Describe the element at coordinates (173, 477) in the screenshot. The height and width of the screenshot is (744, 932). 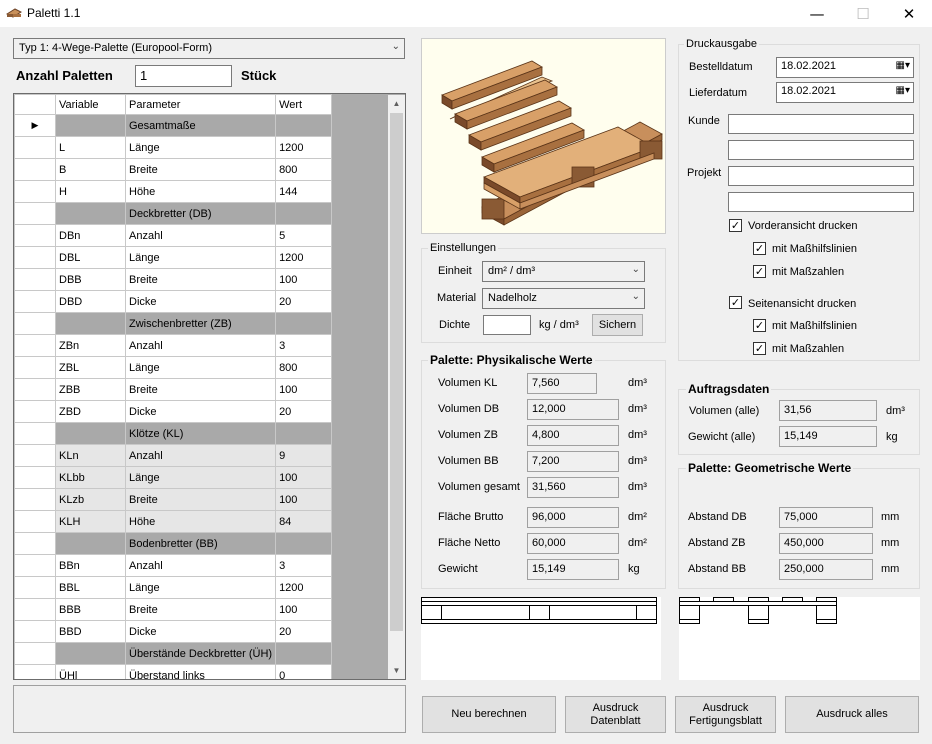
I see `table-row: KLbb Länge 100` at that location.